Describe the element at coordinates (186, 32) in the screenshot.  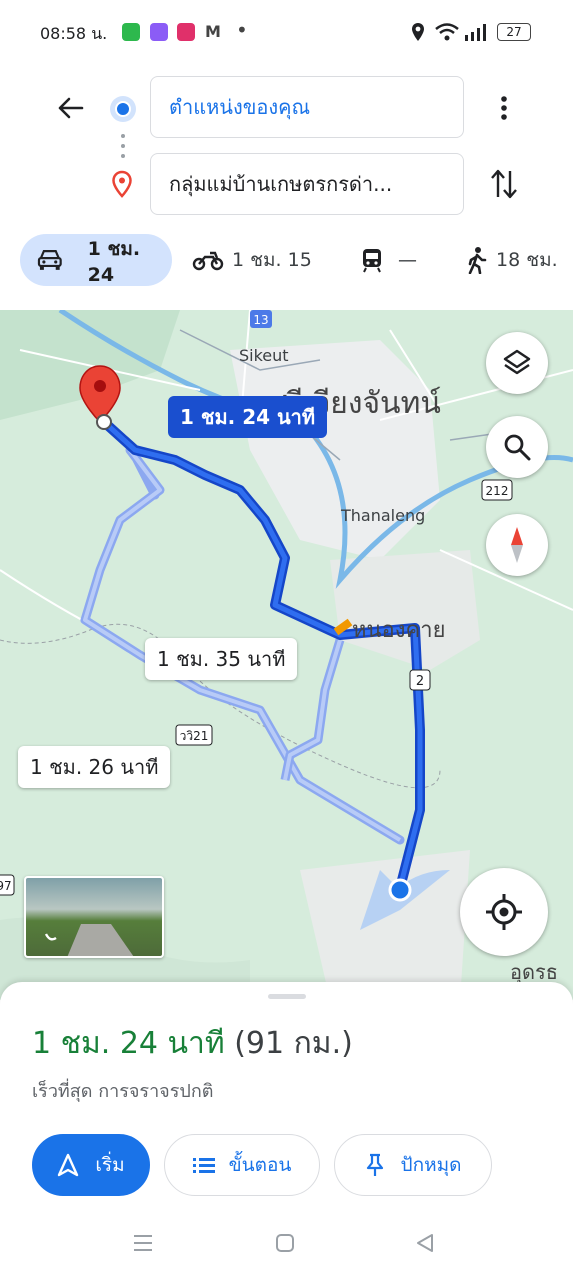
I see `lineman-icon` at that location.